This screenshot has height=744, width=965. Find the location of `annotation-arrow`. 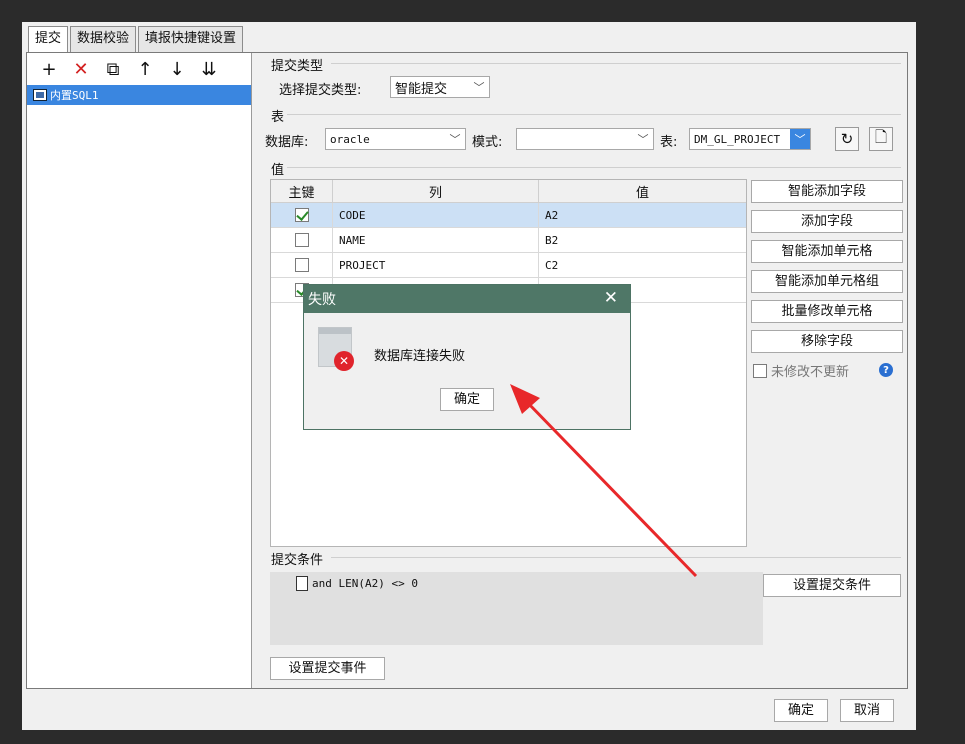

annotation-arrow is located at coordinates (604, 481).